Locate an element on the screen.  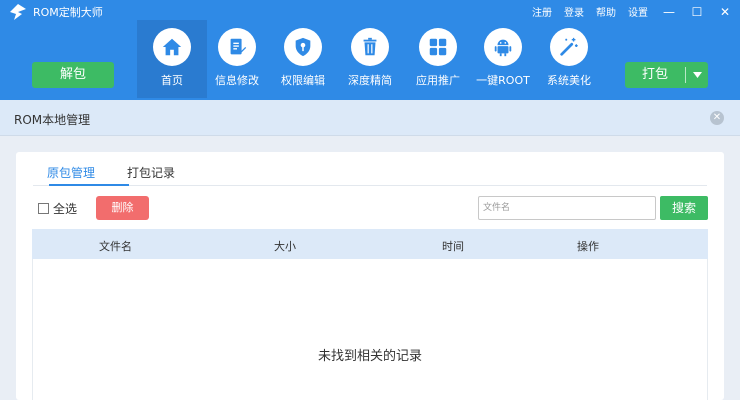
register-link: 注册 is located at coordinates (542, 11).